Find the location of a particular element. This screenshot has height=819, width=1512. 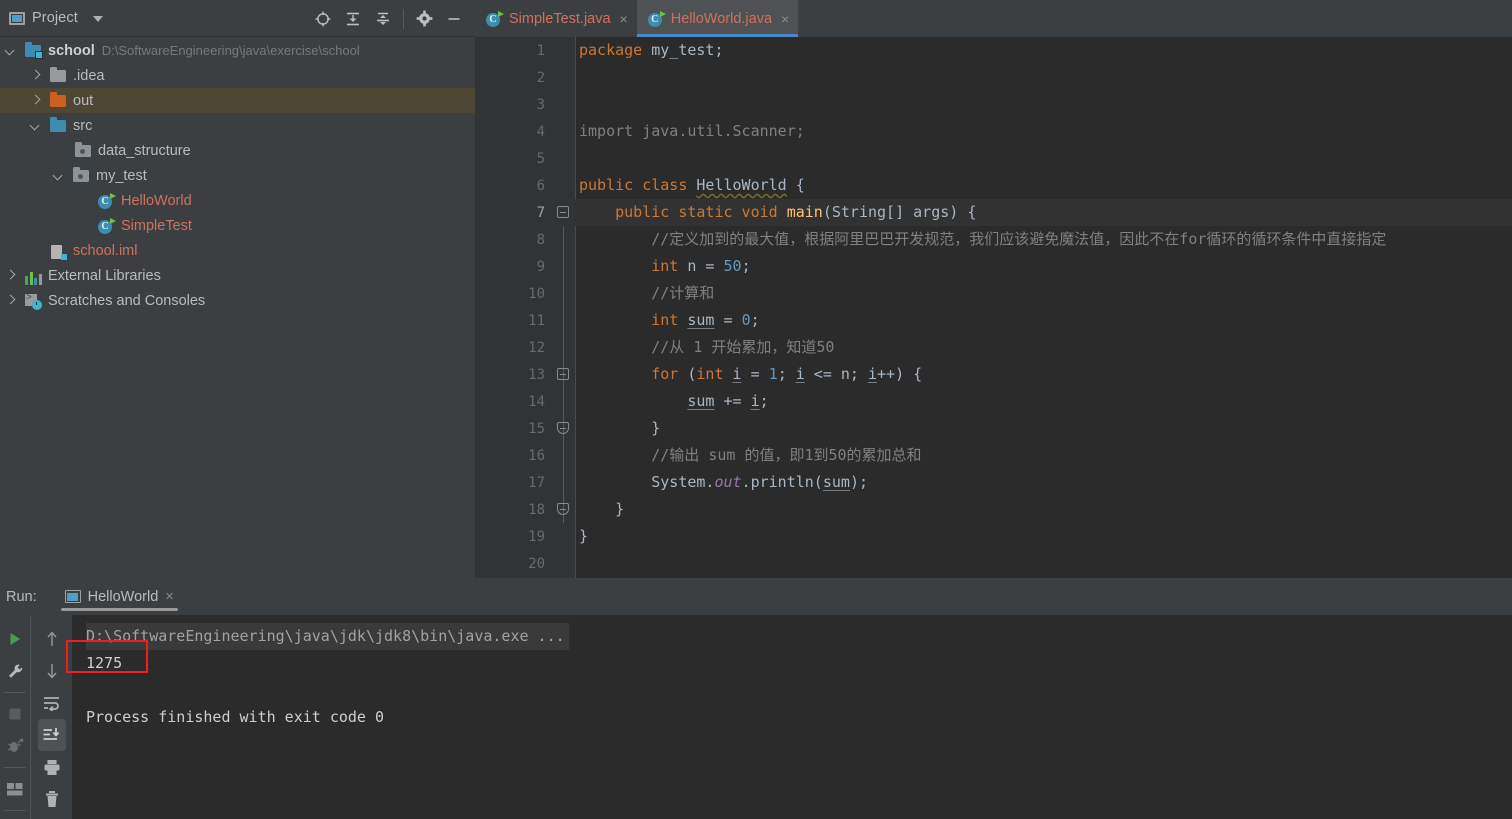

tree-item-scratches-and-consoles: Scratches and Consoles is located at coordinates (237, 300).